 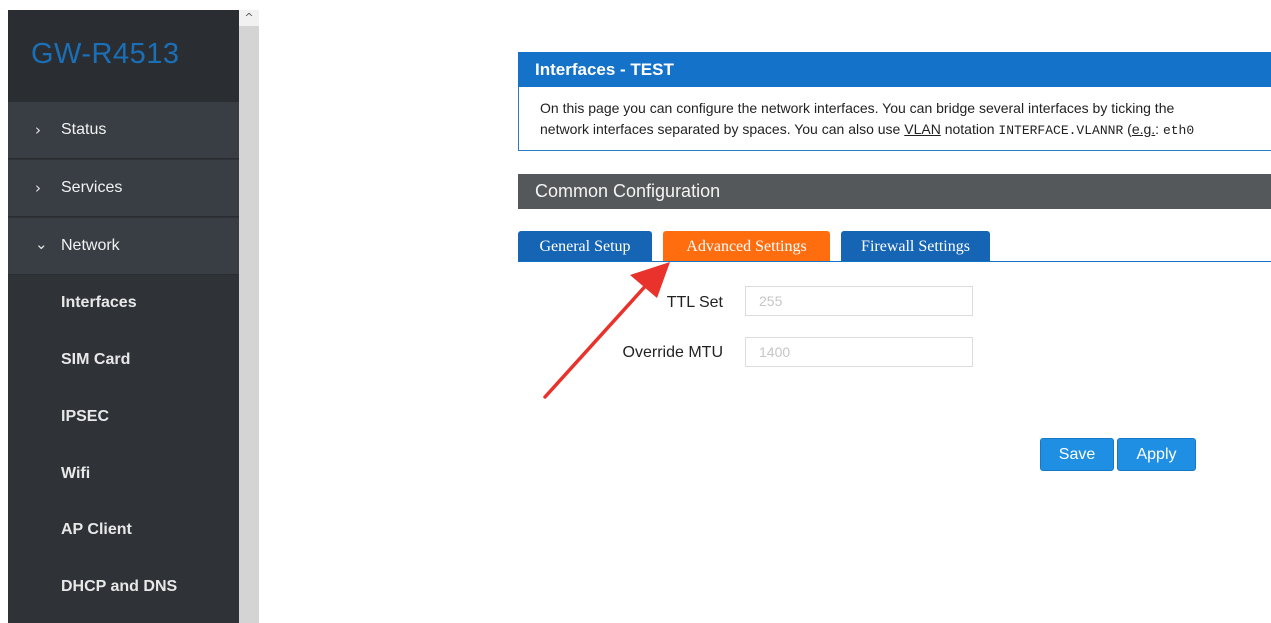 I want to click on sidebar-section-label: Services, so click(x=92, y=187).